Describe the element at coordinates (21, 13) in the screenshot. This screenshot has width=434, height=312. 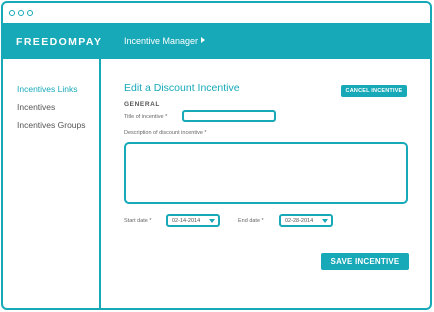
I see `window-minimize-icon` at that location.